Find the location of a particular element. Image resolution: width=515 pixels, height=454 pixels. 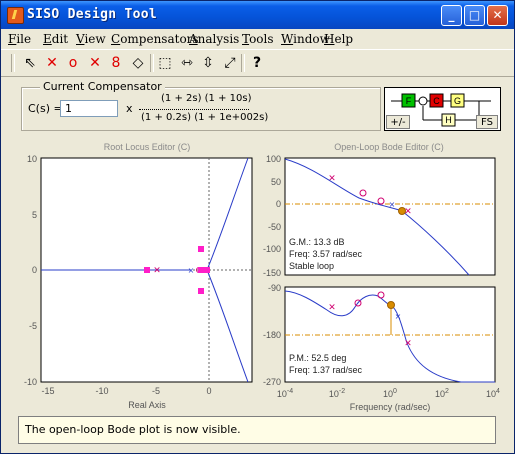

phase-margin-text: P.M.: 52.5 deg is located at coordinates (317, 358).